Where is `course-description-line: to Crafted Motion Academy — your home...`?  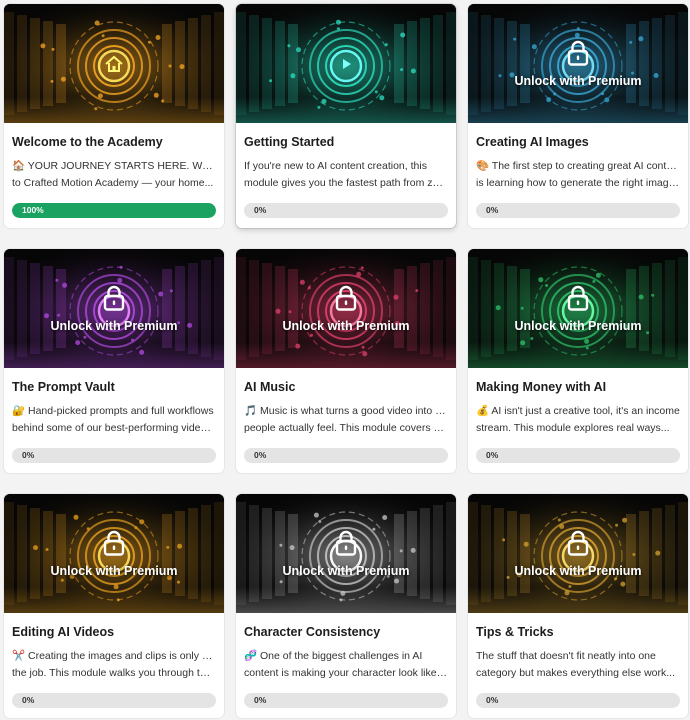
course-description-line: to Crafted Motion Academy — your home... is located at coordinates (113, 183).